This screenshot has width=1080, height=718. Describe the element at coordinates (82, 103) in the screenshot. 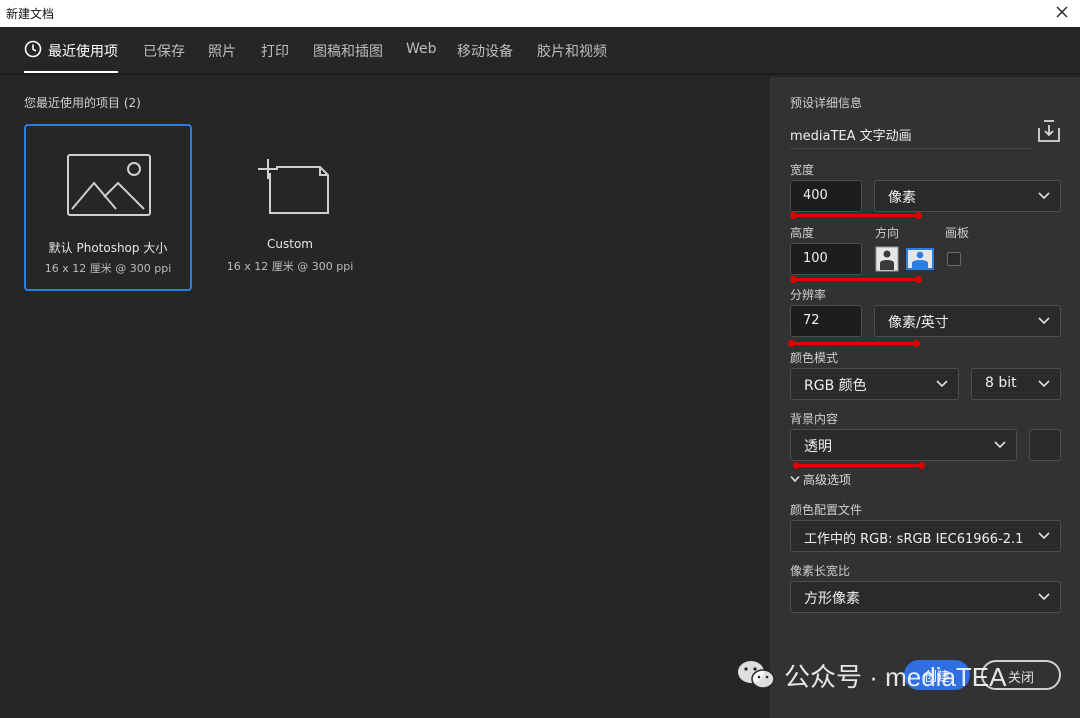

I see `recent-heading: 您最近使用的项目 (2)` at that location.